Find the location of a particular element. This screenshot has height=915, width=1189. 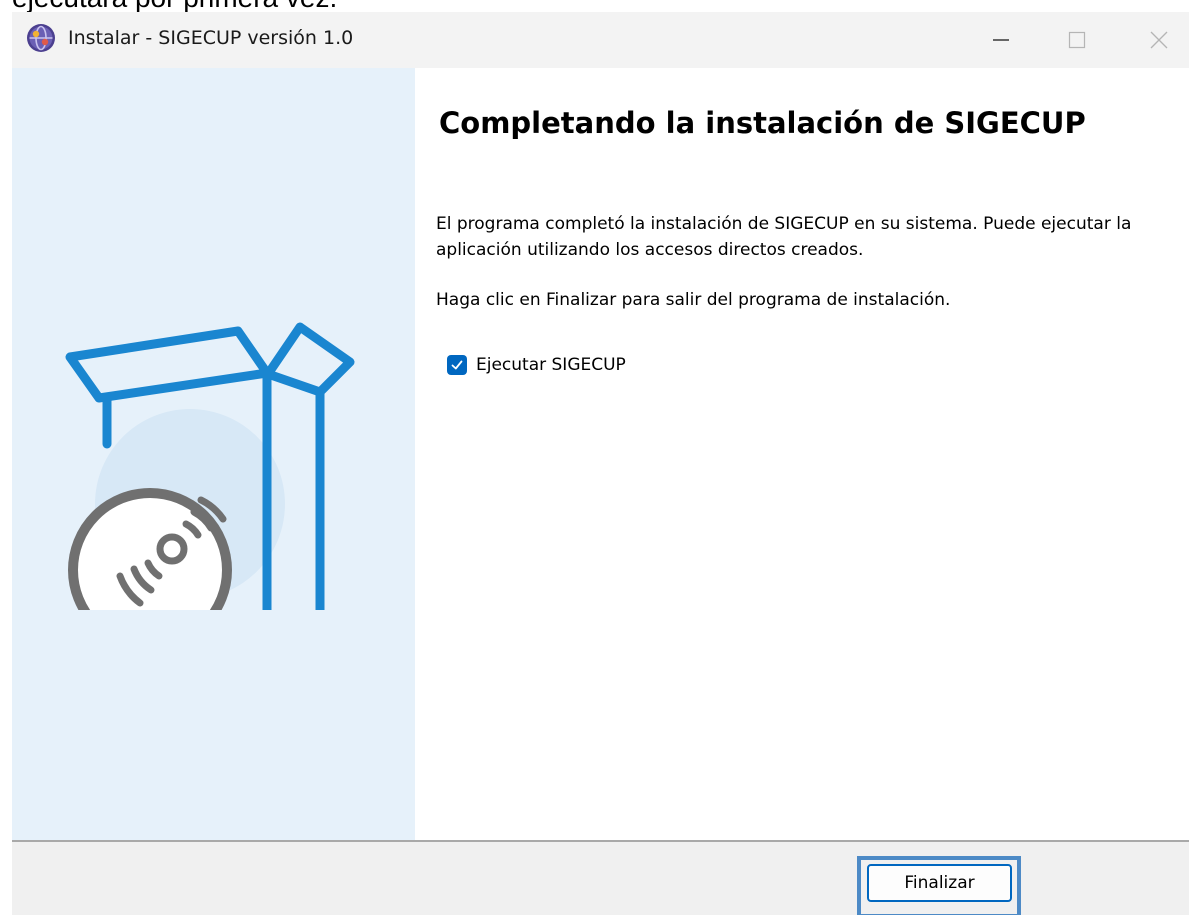

page-title: Completando la instalación de SIGECUP is located at coordinates (762, 123).